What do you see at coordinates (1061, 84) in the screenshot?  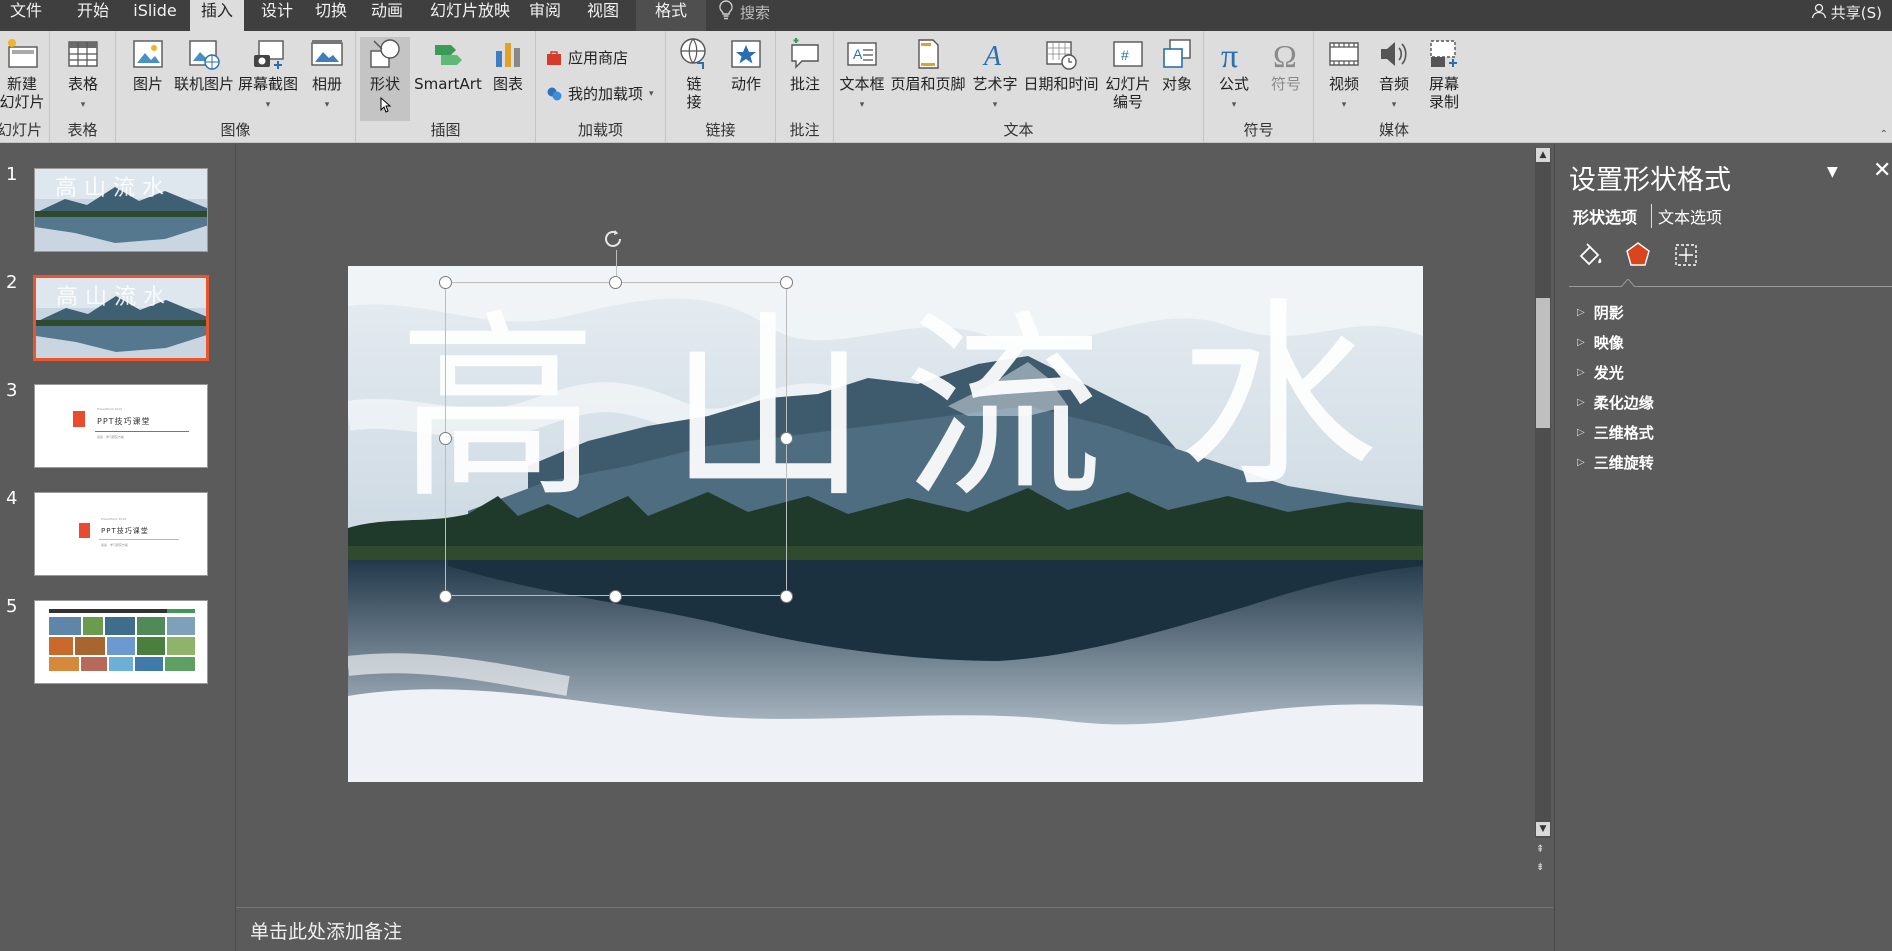 I see `datetime-label: 日期和时间` at bounding box center [1061, 84].